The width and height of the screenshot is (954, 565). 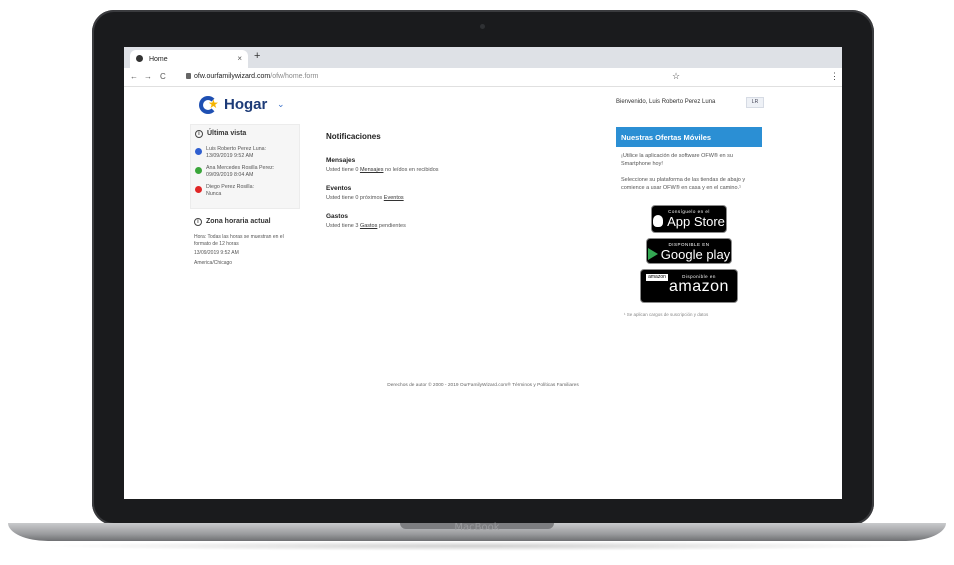 What do you see at coordinates (139, 58) in the screenshot?
I see `favicon-icon` at bounding box center [139, 58].